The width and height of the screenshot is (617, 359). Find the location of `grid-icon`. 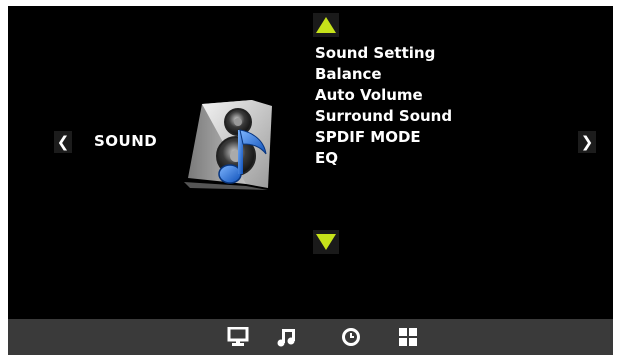

grid-icon is located at coordinates (408, 337).